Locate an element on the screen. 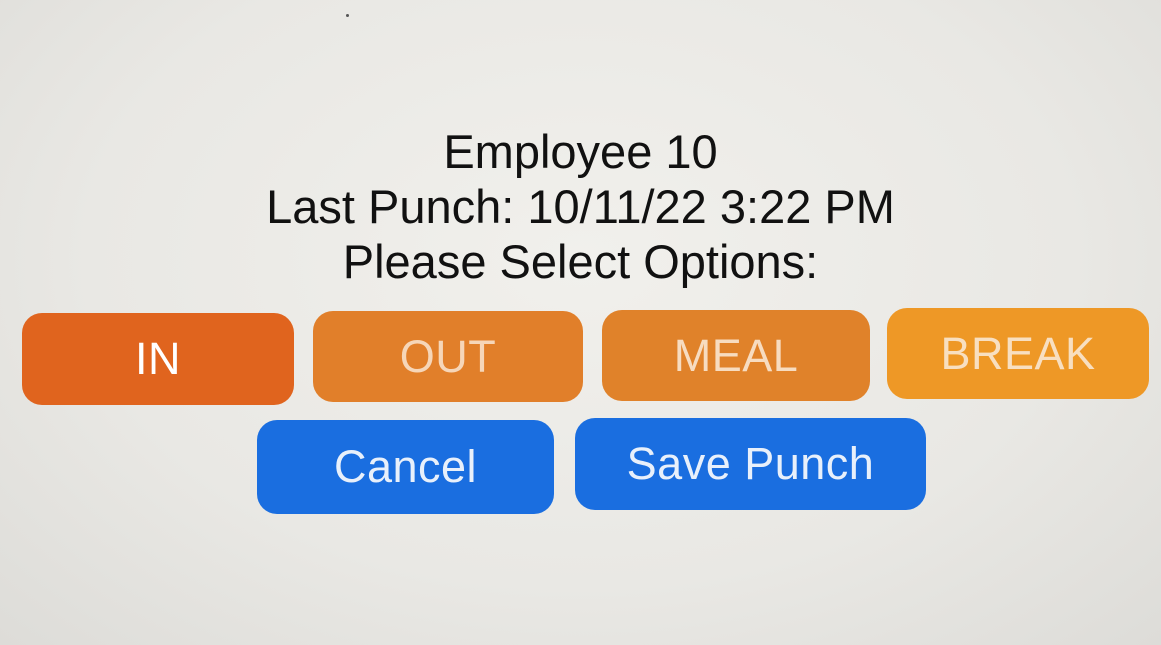 This screenshot has width=1161, height=645. last-punch-text: Last Punch: 10/11/22 3:22 PM is located at coordinates (580, 206).